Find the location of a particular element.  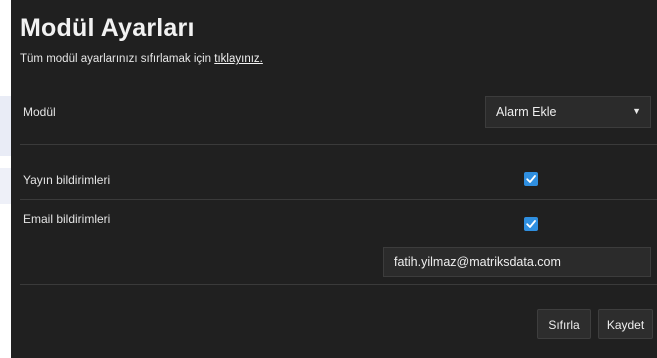

email-notifications-checkbox is located at coordinates (531, 224).